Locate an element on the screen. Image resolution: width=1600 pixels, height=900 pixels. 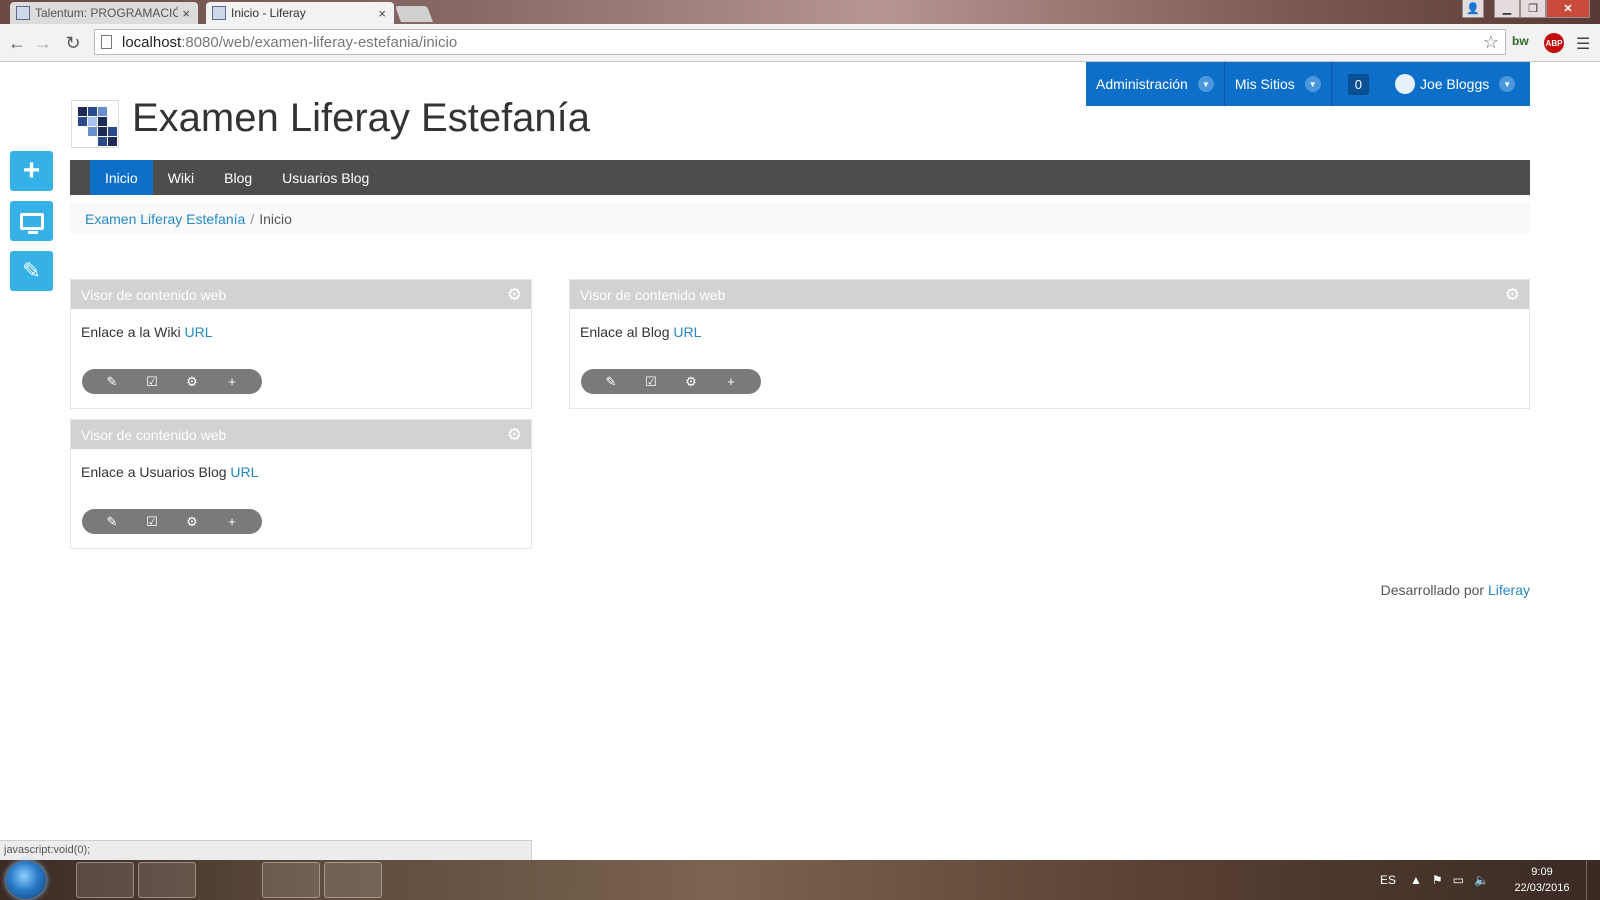
star-icon: ☆ is located at coordinates (1491, 42).